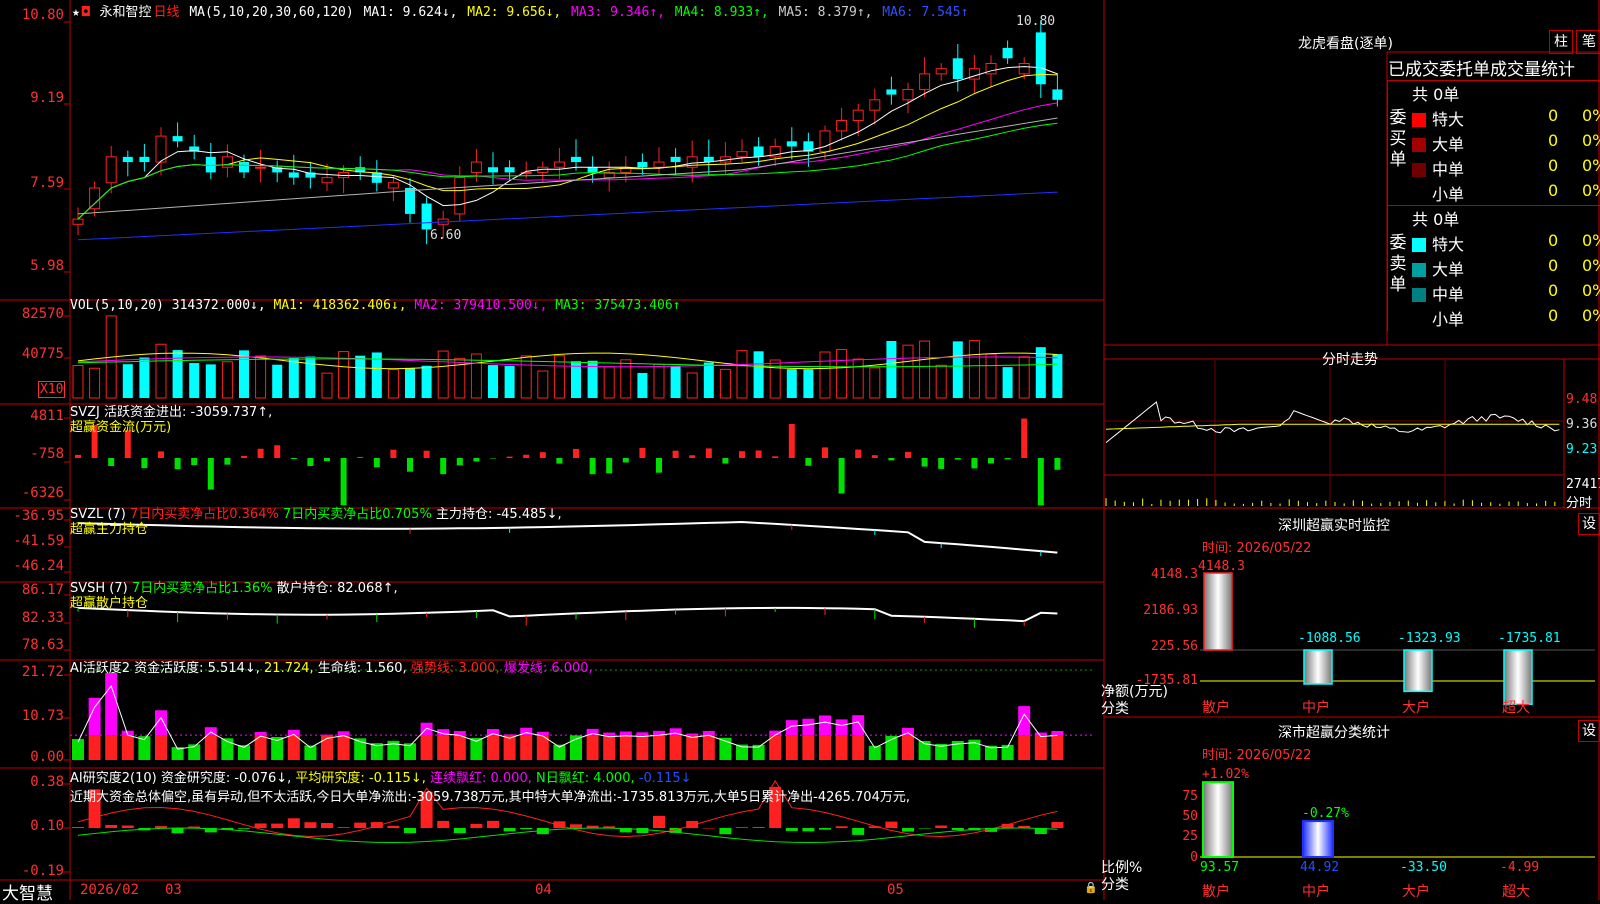 The image size is (1600, 904). Describe the element at coordinates (1194, 857) in the screenshot. I see `sz-class-axis-4: 0` at that location.